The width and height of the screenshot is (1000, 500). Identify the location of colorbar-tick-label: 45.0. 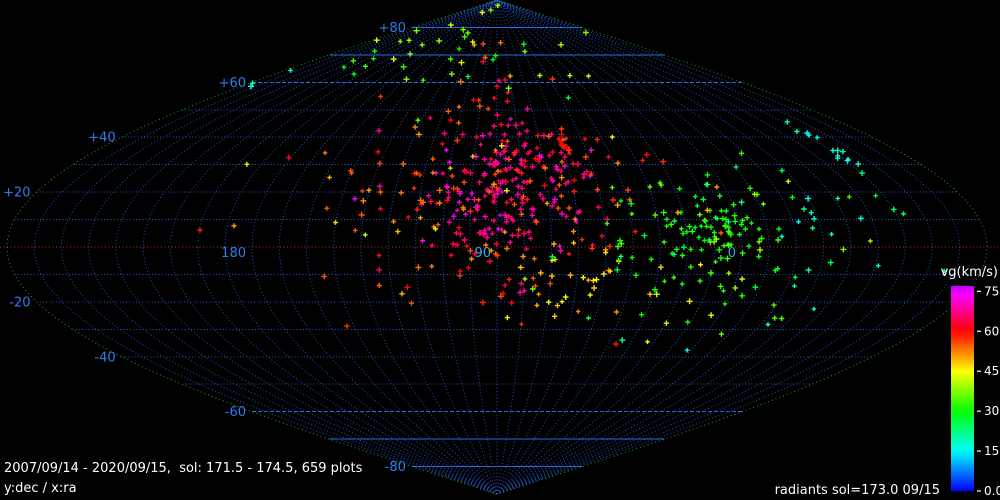
(992, 371).